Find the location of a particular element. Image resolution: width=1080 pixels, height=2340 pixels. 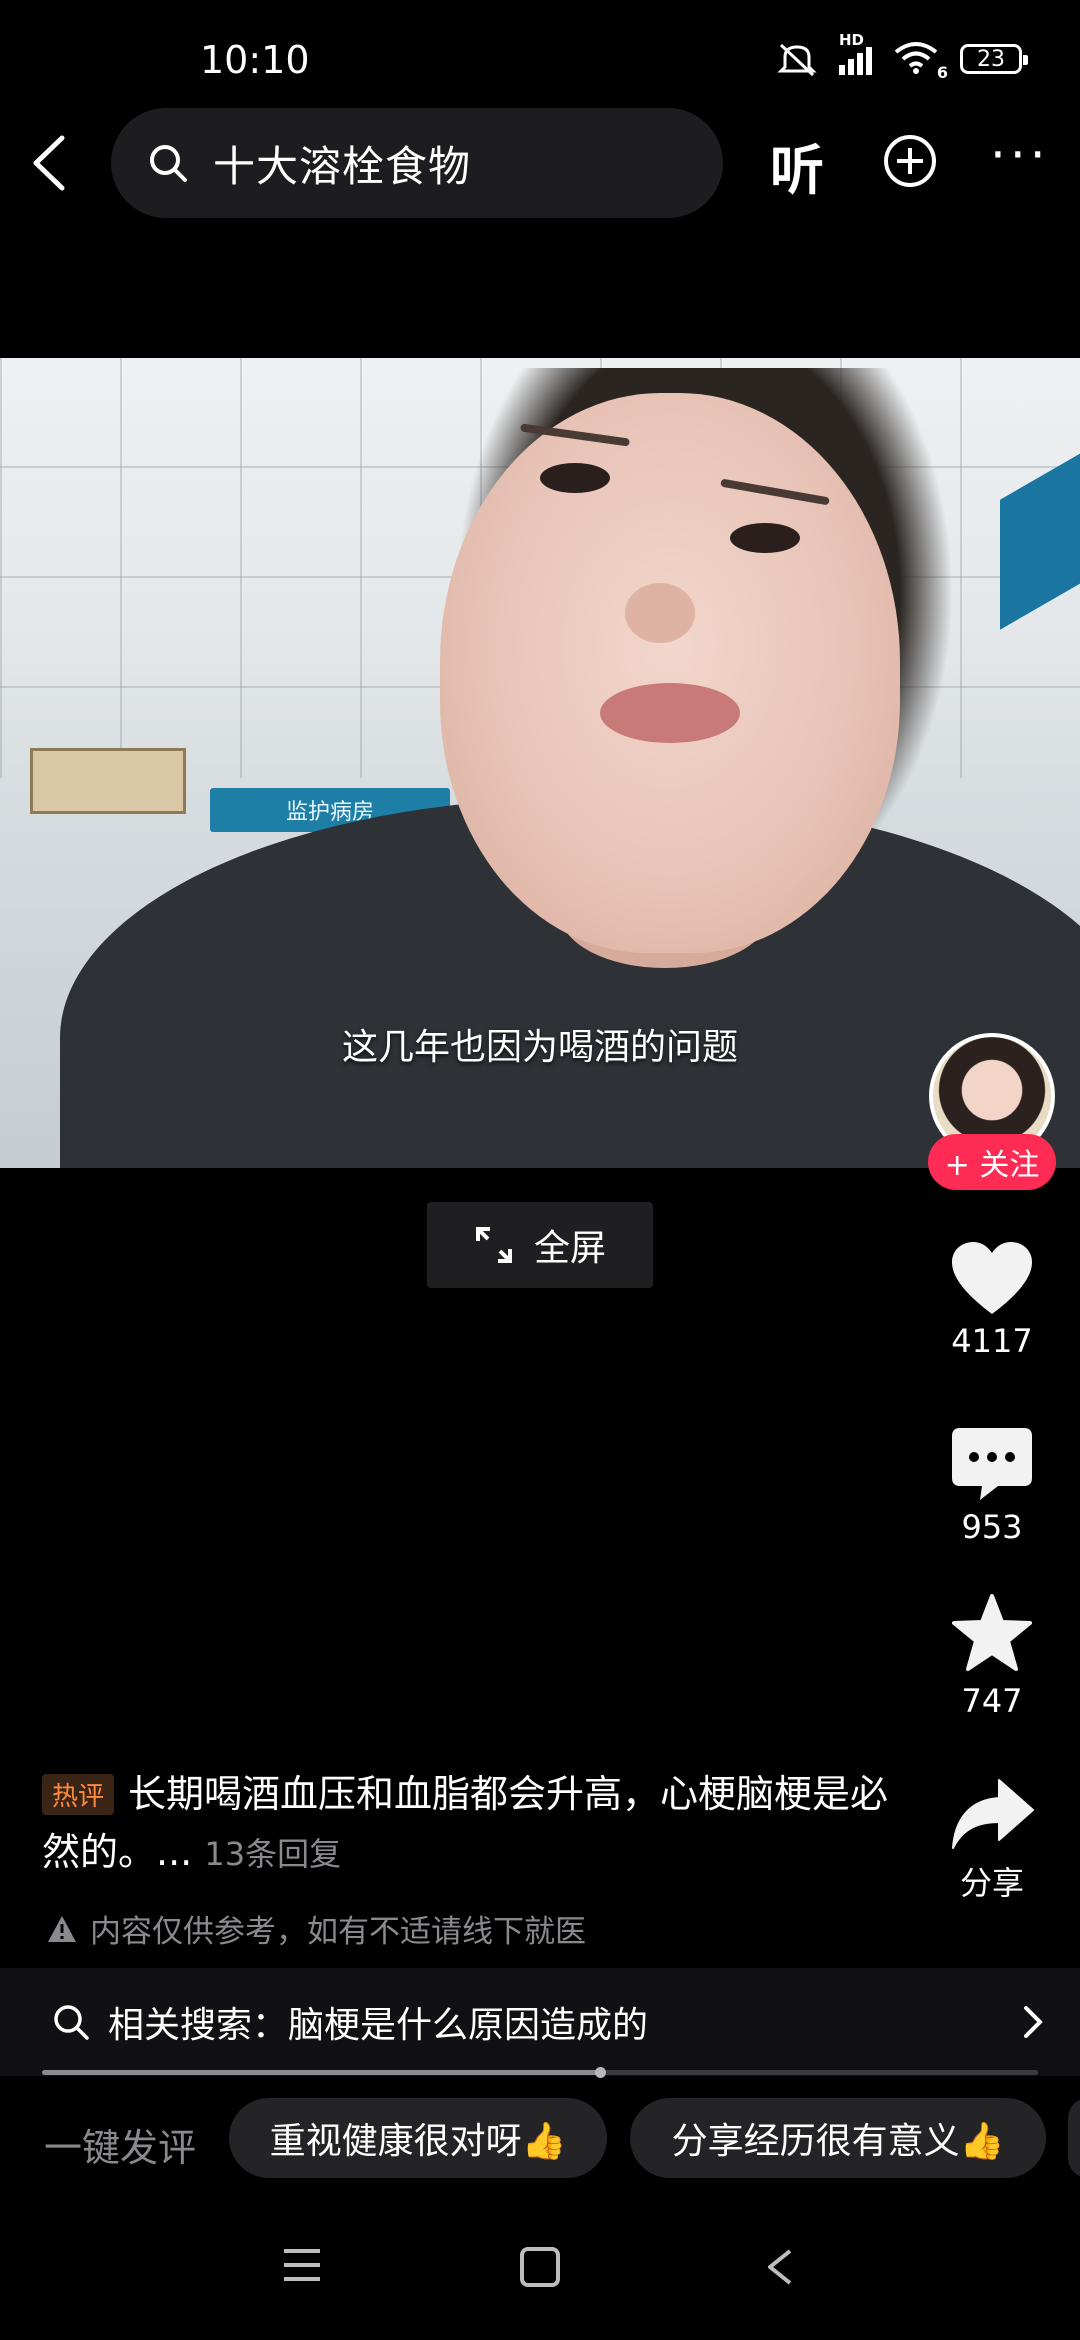

menu-nav-button is located at coordinates (302, 2267).